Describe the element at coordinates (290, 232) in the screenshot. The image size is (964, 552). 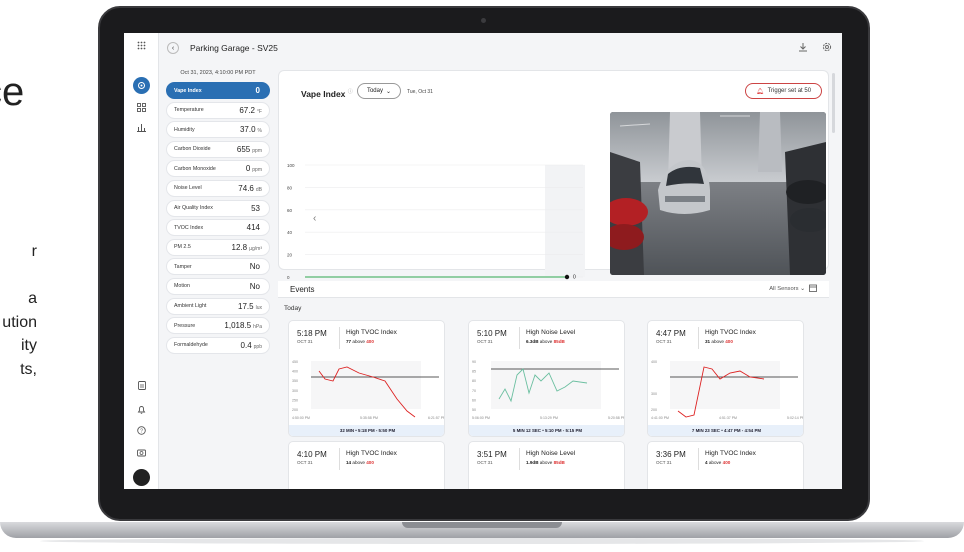
I see `y-tick-label: 40` at that location.